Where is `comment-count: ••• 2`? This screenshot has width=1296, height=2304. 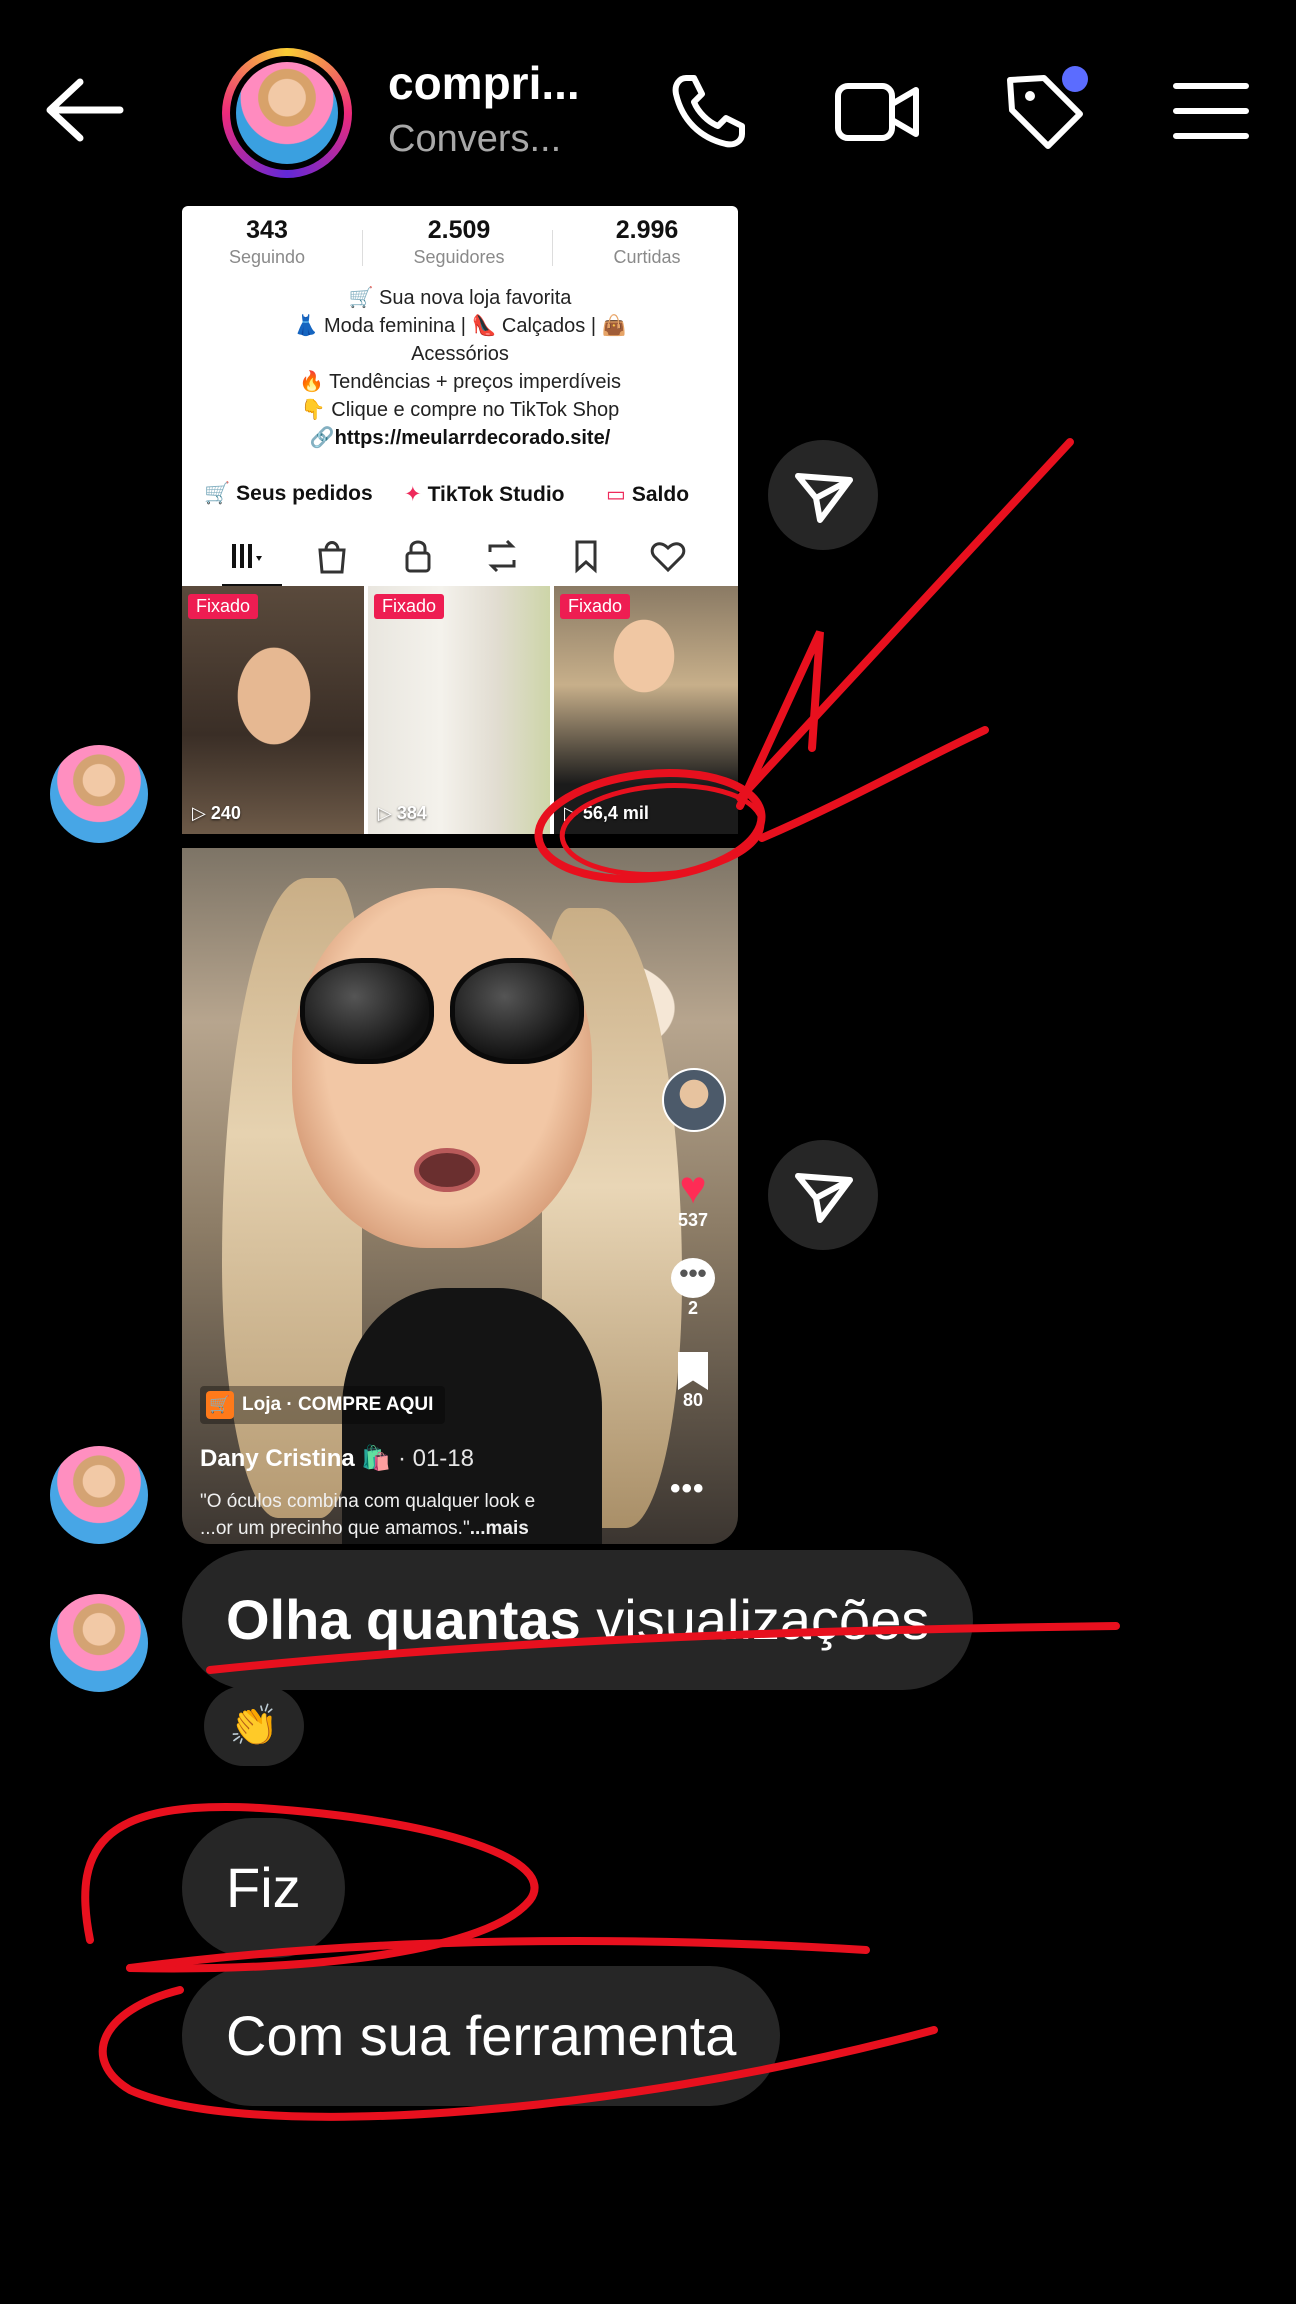
comment-count: ••• 2 is located at coordinates (693, 1288).